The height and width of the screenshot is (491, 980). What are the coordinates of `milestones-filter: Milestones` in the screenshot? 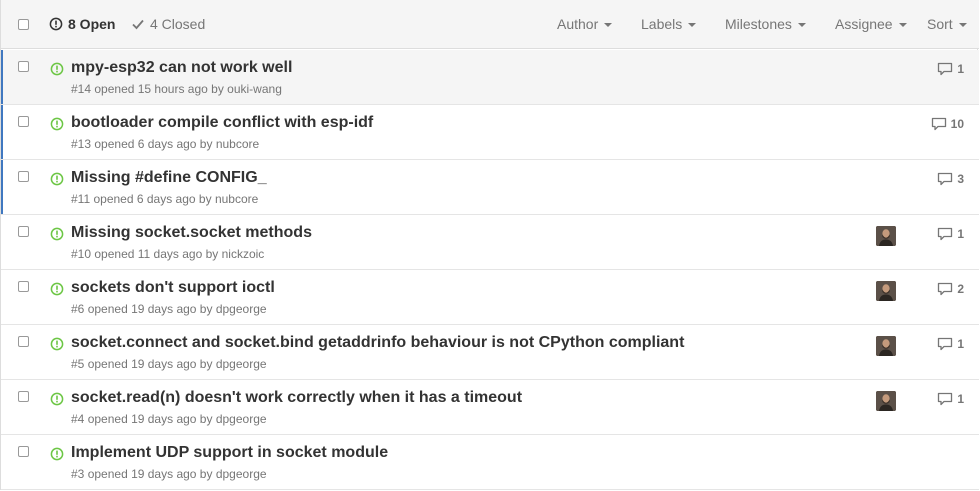 It's located at (765, 24).